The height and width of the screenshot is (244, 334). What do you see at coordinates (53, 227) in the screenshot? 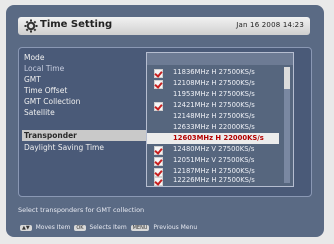
I see `hint-move: Moves Item` at bounding box center [53, 227].